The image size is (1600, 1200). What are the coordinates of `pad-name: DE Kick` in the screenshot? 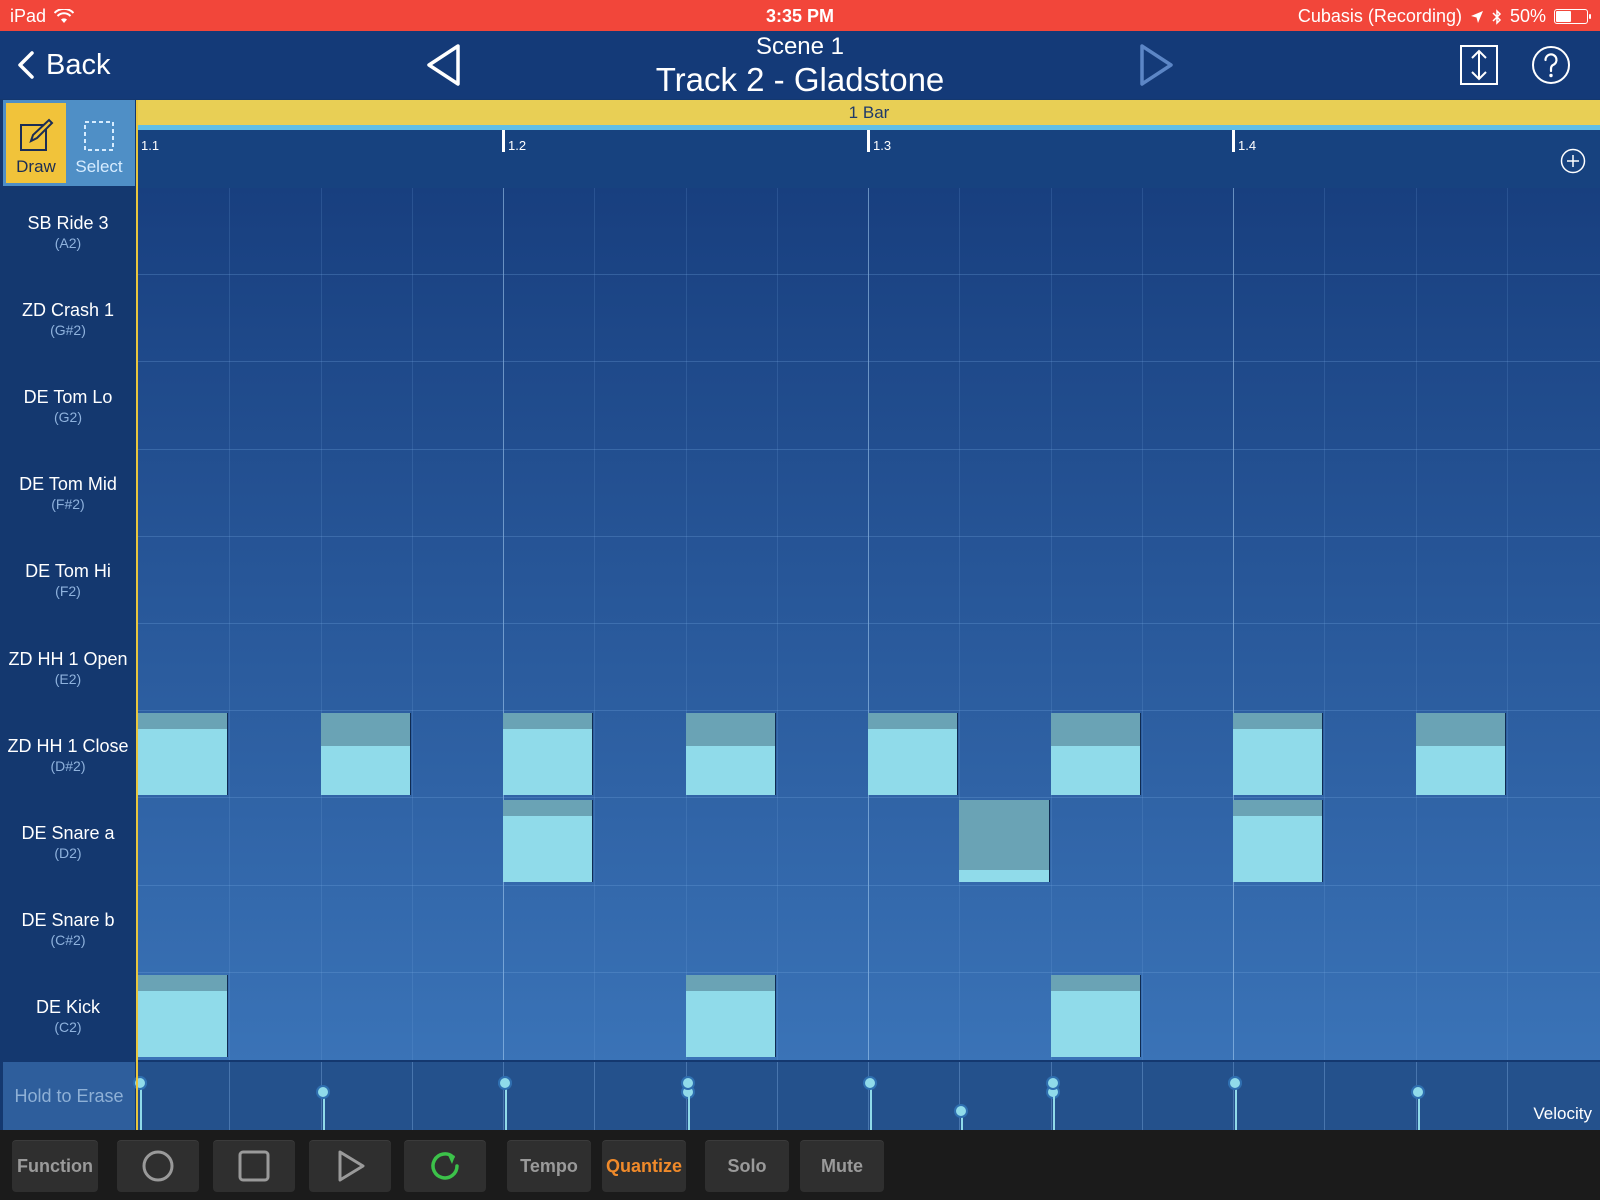 It's located at (67, 1007).